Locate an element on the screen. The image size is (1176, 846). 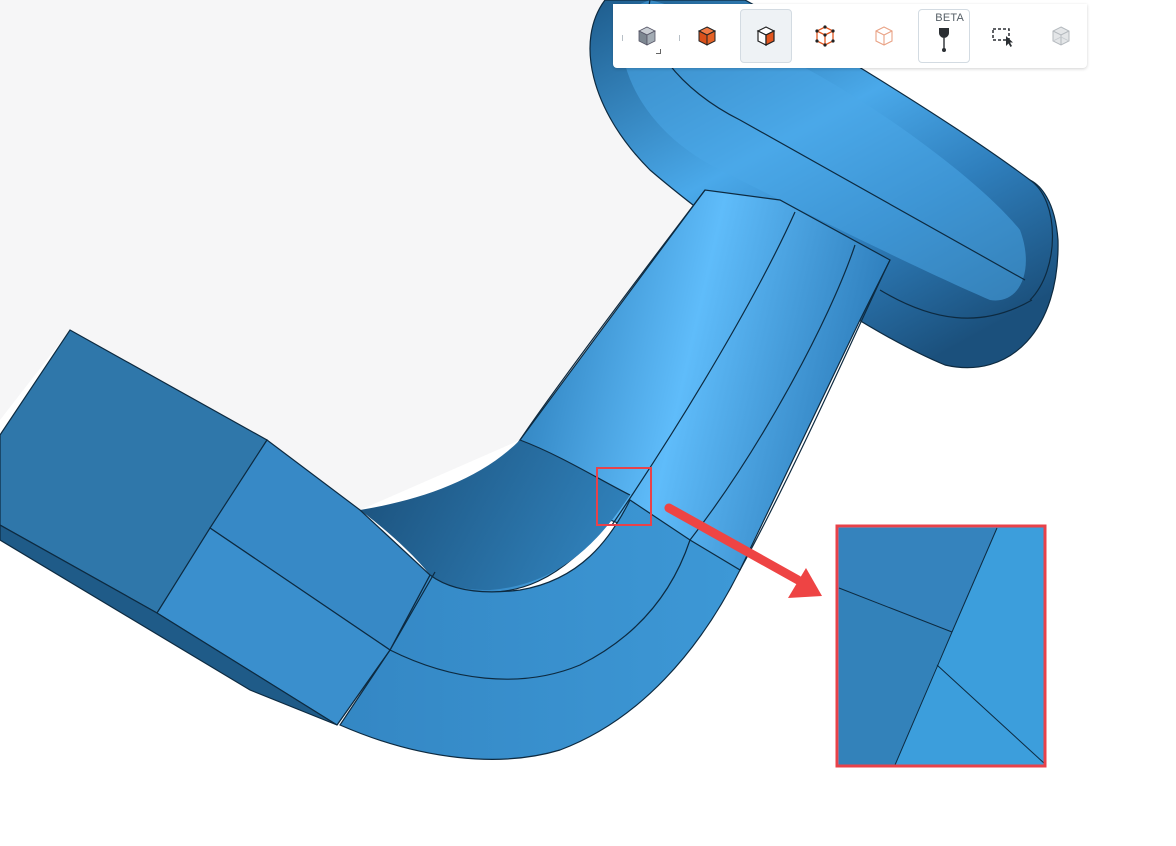
view-cube-button is located at coordinates (647, 36).